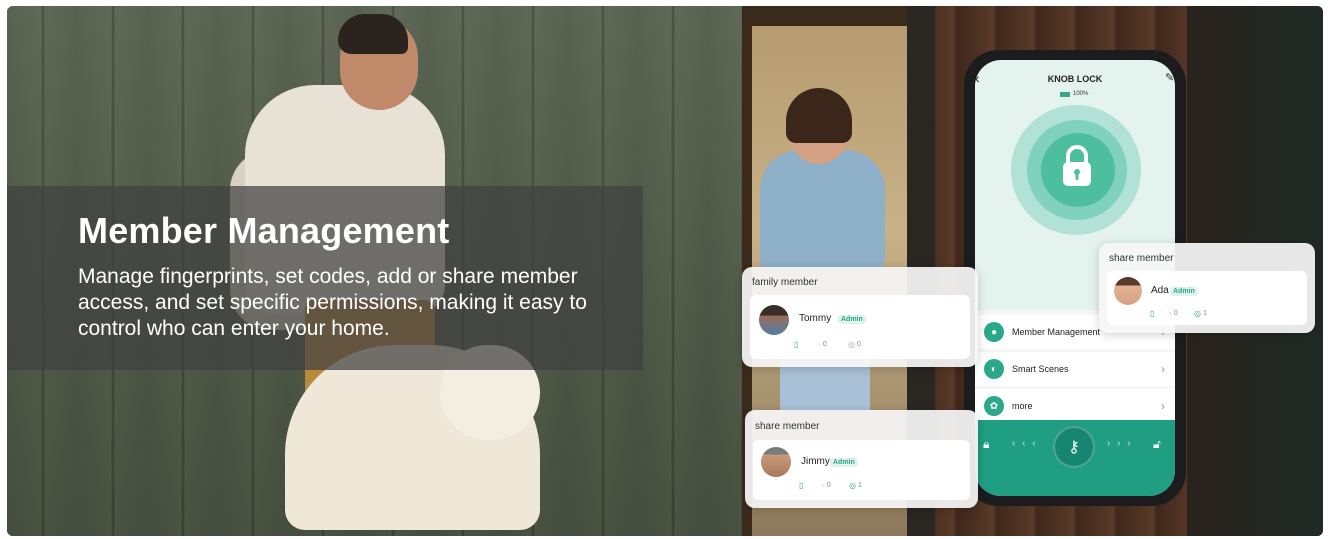 The image size is (1329, 539). Describe the element at coordinates (994, 369) in the screenshot. I see `toggle-icon: ◐` at that location.